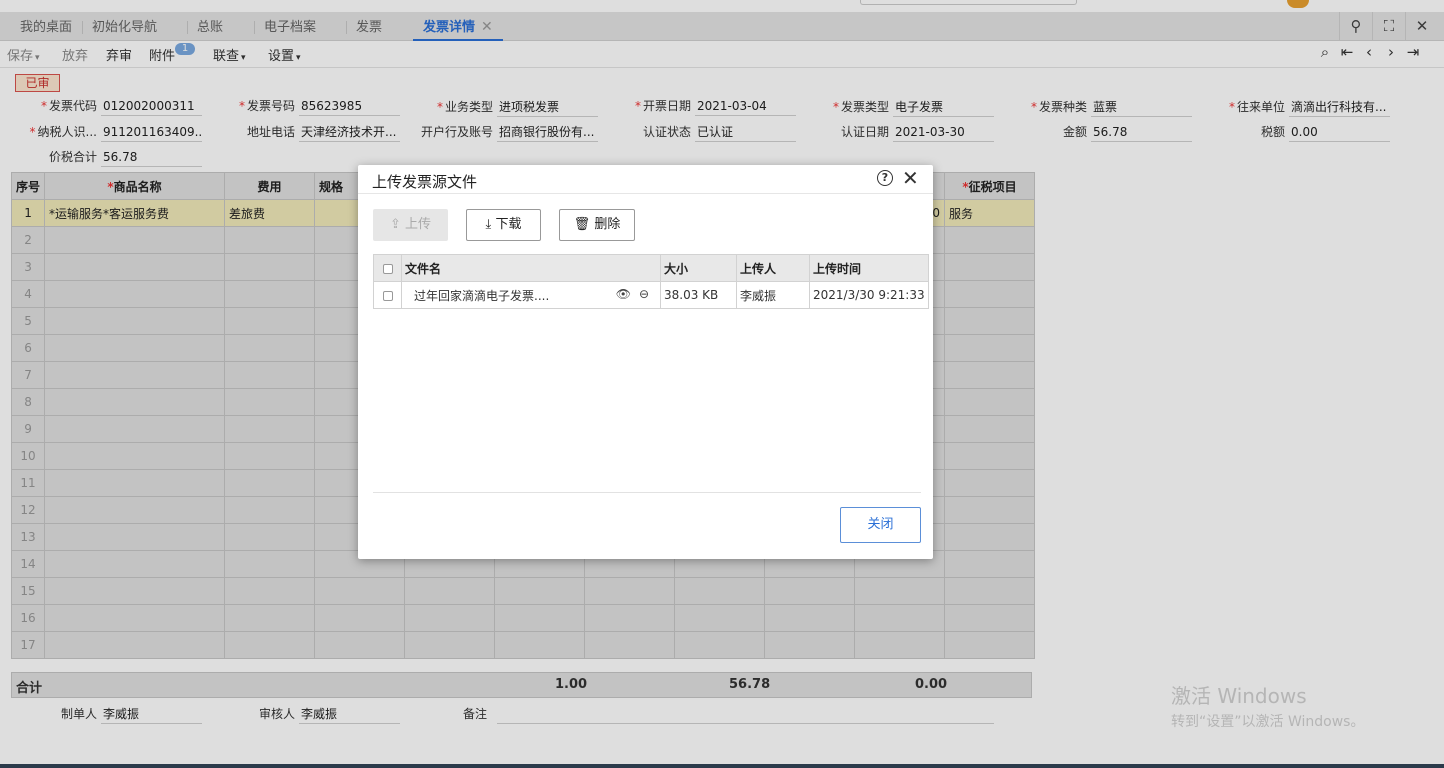 The height and width of the screenshot is (768, 1444). Describe the element at coordinates (387, 295) in the screenshot. I see `row-checkbox` at that location.